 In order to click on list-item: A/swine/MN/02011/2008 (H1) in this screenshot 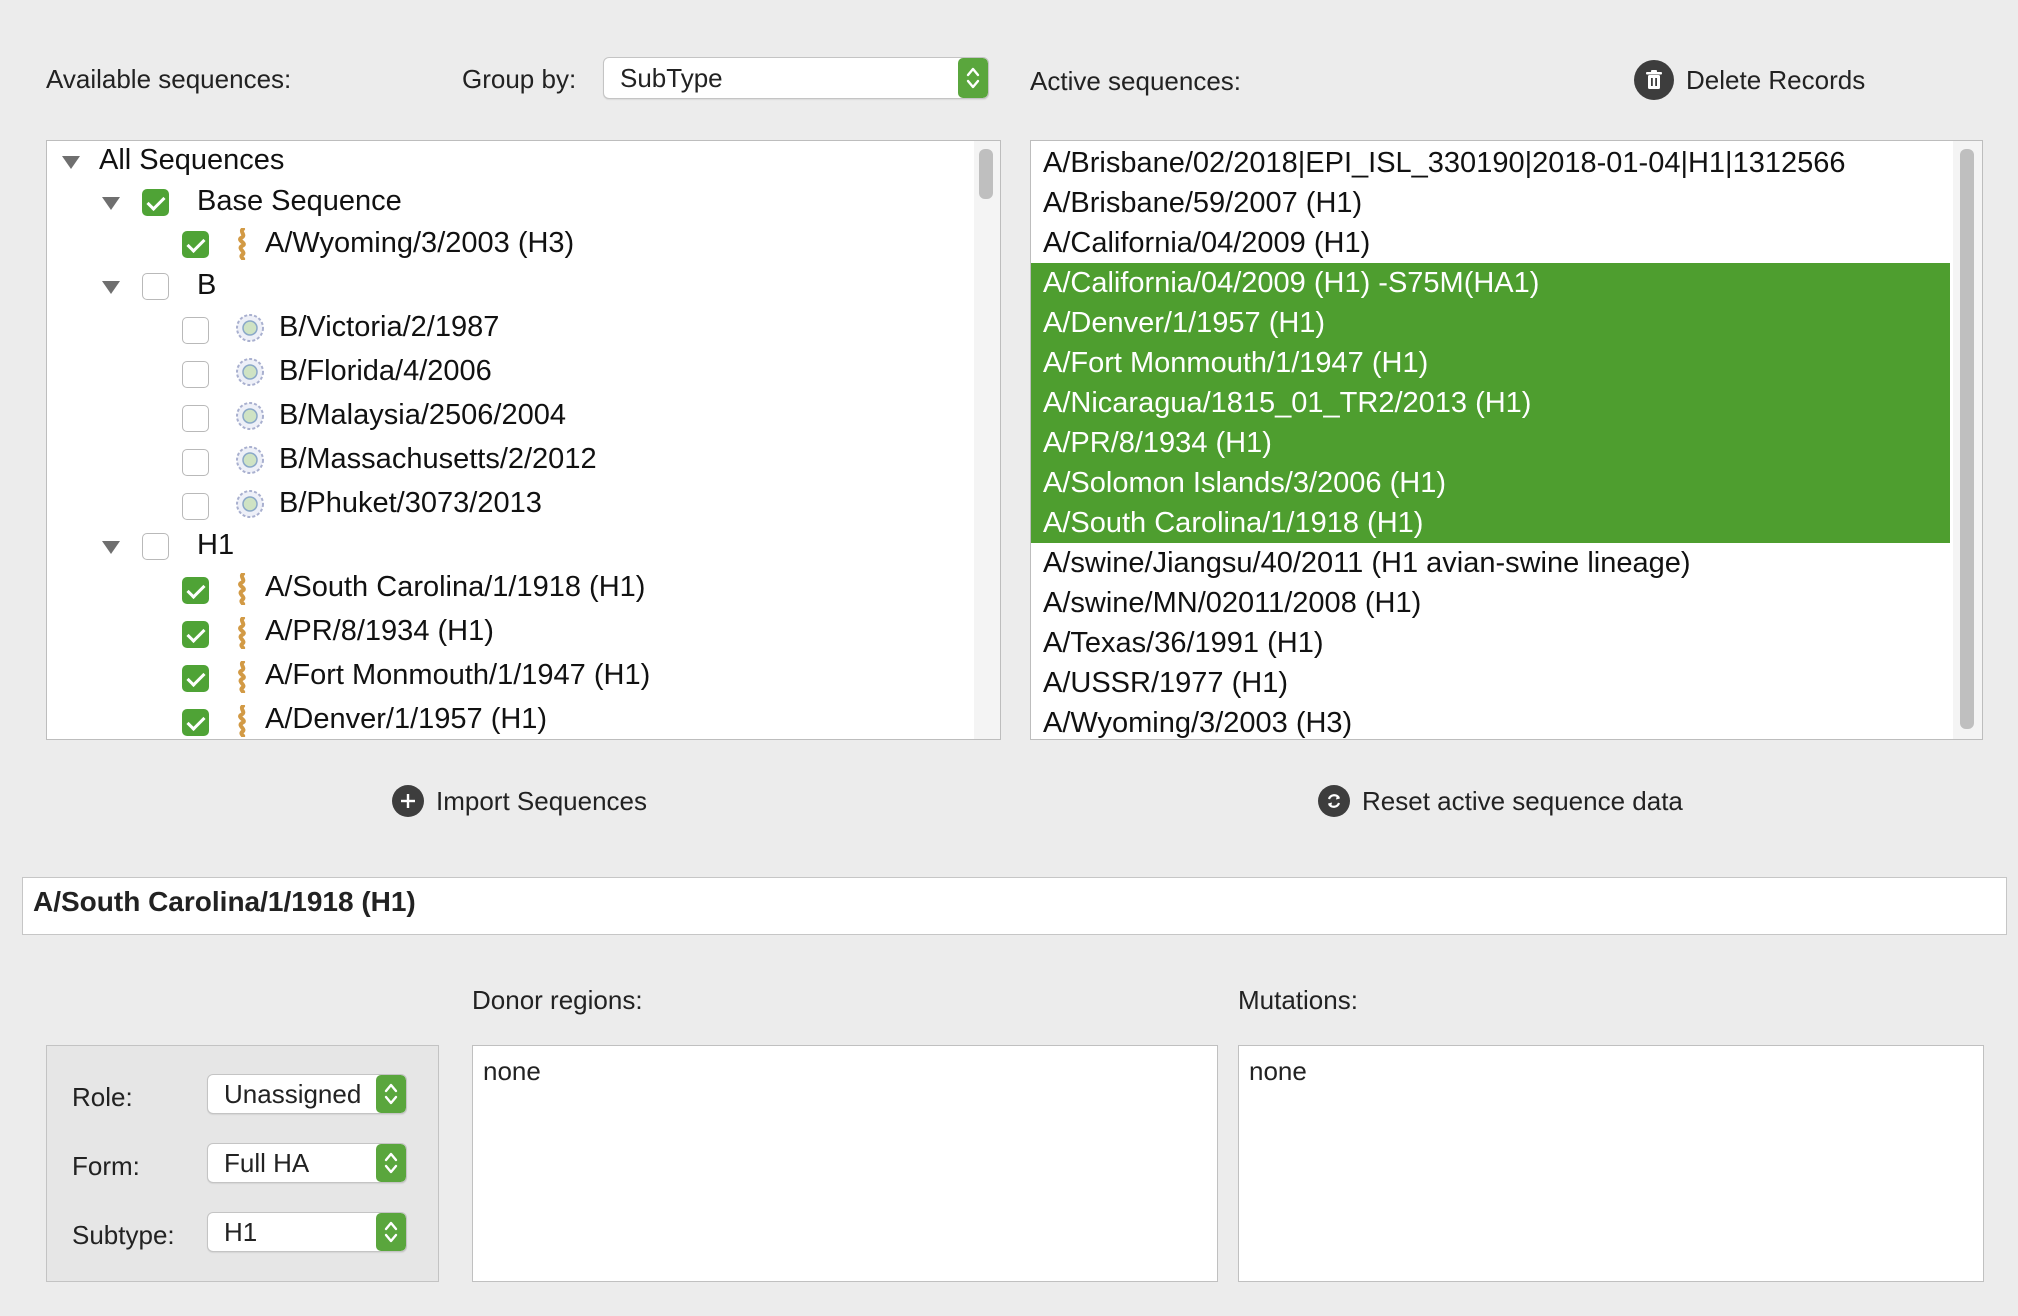, I will do `click(1490, 603)`.